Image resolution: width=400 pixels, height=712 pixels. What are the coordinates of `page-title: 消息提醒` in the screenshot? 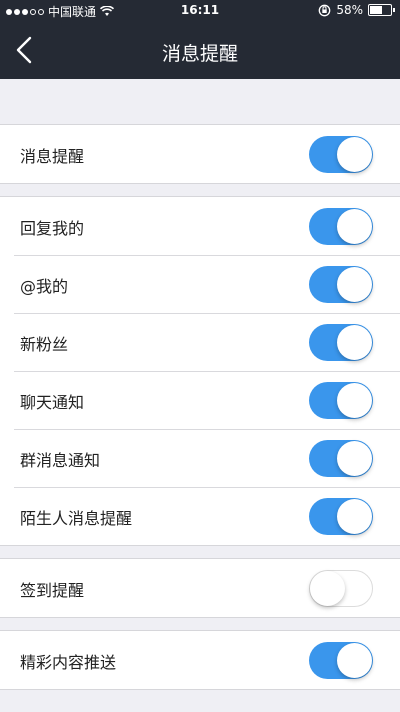 It's located at (199, 54).